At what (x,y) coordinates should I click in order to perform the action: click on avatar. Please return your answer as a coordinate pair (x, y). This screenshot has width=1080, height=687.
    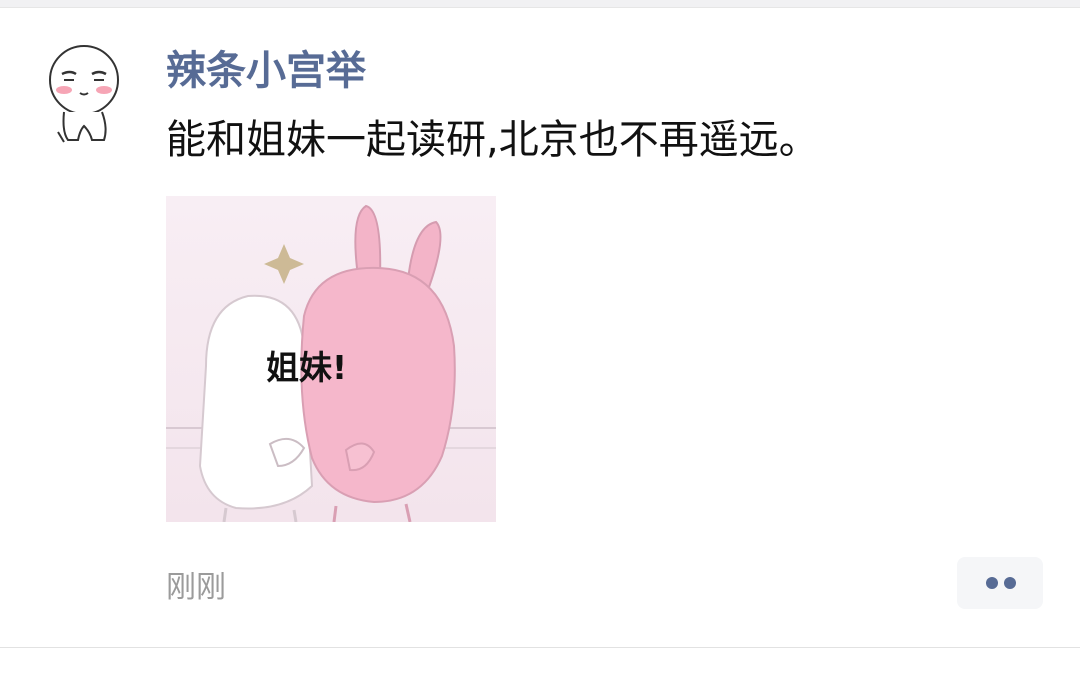
    Looking at the image, I should click on (92, 95).